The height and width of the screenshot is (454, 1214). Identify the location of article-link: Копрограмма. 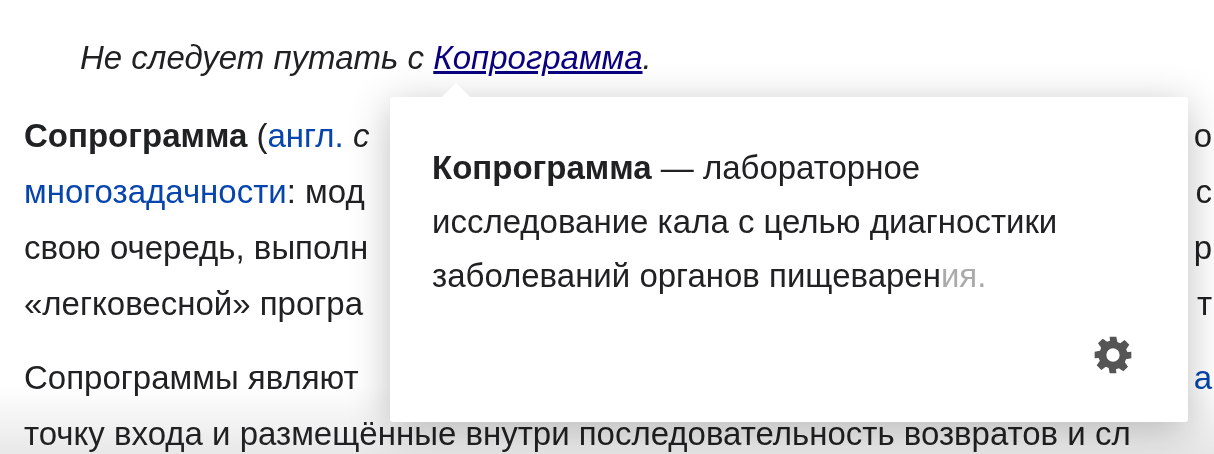
(538, 57).